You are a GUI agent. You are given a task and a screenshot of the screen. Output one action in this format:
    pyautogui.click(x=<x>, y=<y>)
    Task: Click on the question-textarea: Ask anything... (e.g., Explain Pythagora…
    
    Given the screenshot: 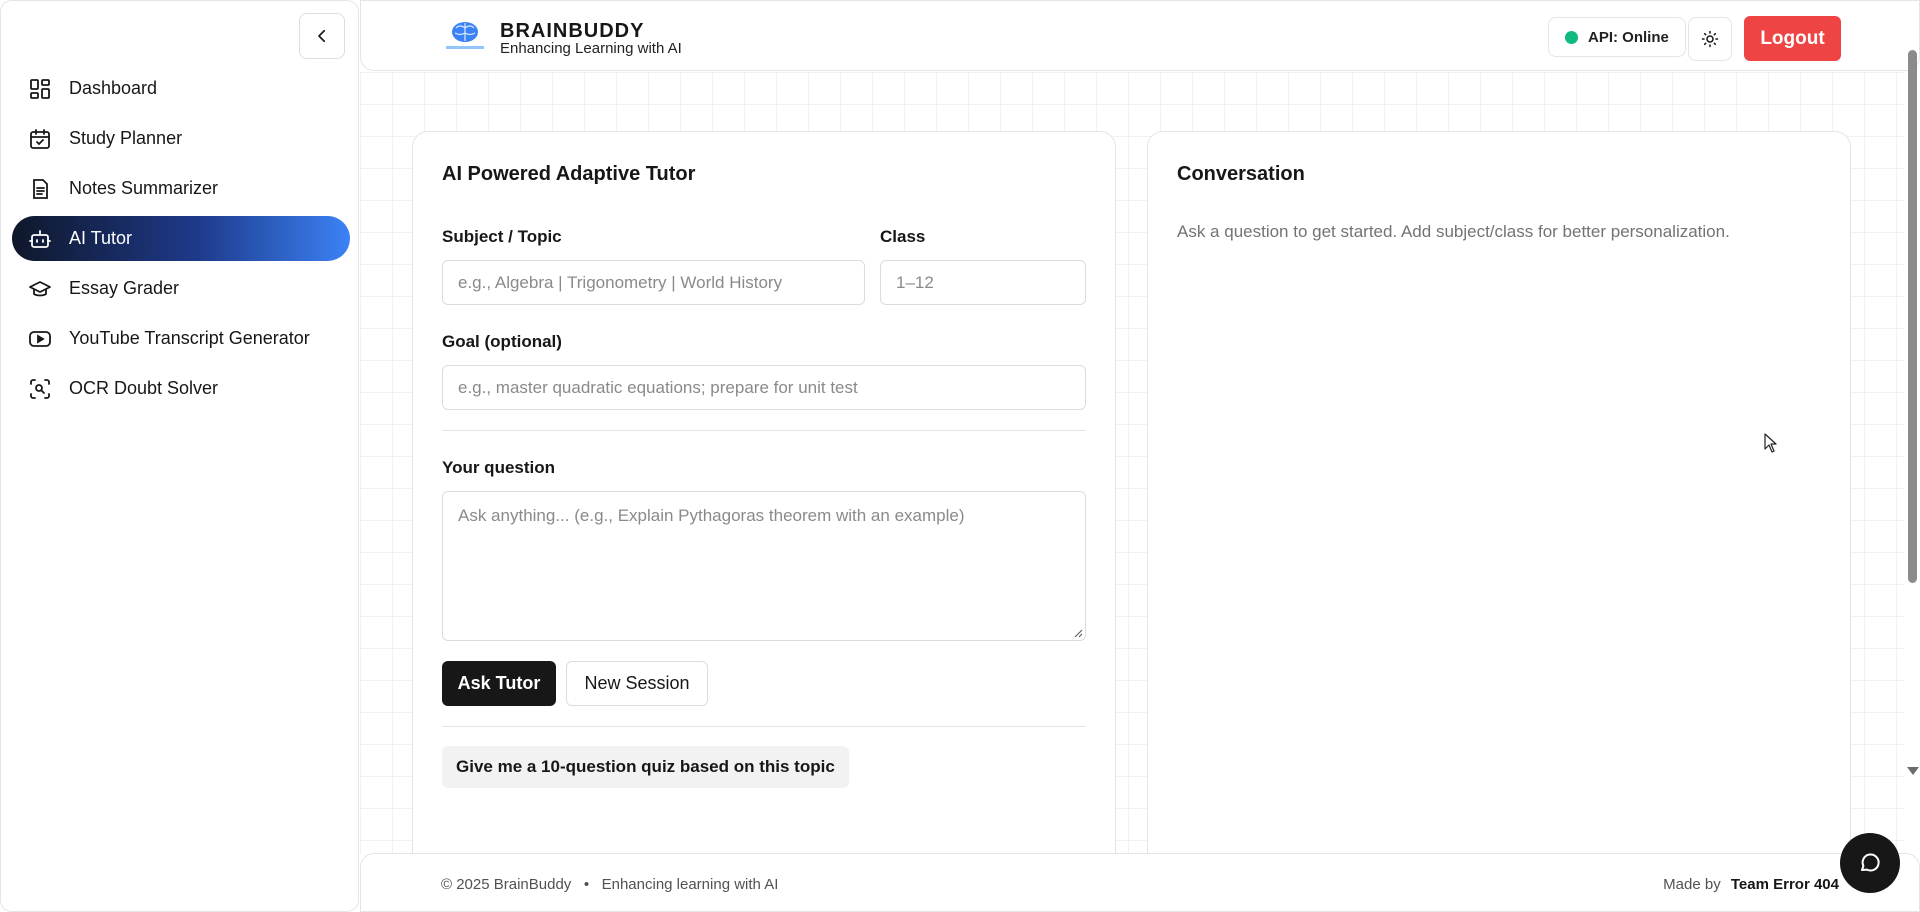 What is the action you would take?
    pyautogui.click(x=764, y=566)
    